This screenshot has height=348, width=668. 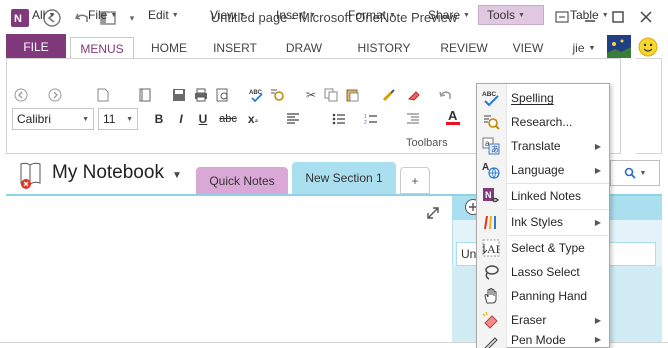 What do you see at coordinates (203, 119) in the screenshot?
I see `underline-button: U` at bounding box center [203, 119].